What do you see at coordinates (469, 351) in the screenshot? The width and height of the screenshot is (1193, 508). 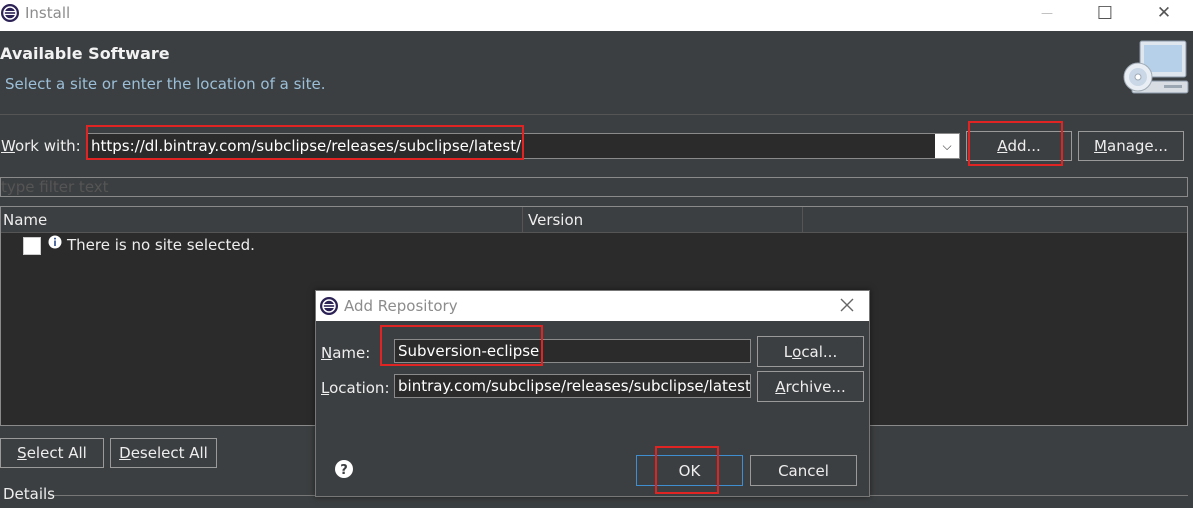 I see `repo-name-value: Subversion-eclipse` at bounding box center [469, 351].